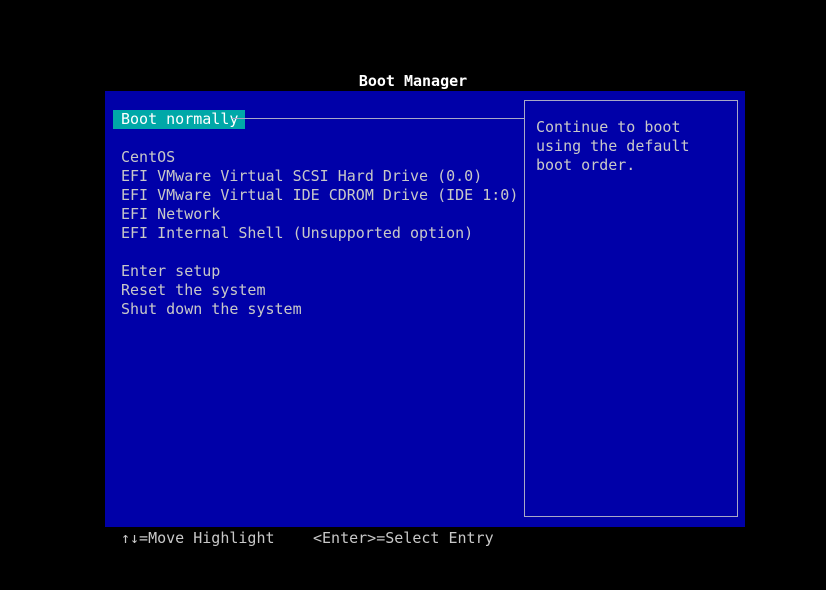 This screenshot has width=826, height=590. What do you see at coordinates (195, 290) in the screenshot?
I see `menu-item-reset-system: Reset the system` at bounding box center [195, 290].